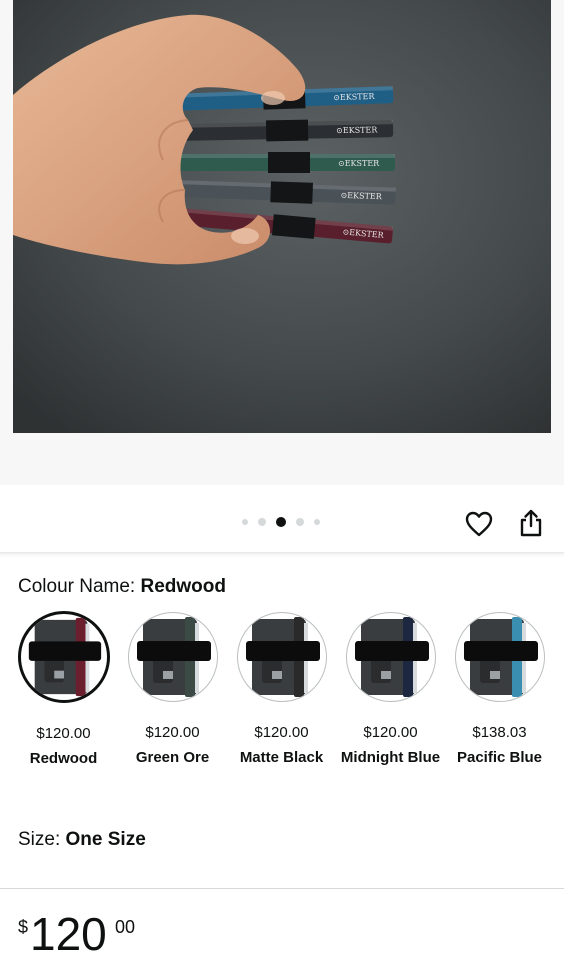 This screenshot has width=564, height=960. I want to click on selected-colour: Redwood, so click(183, 586).